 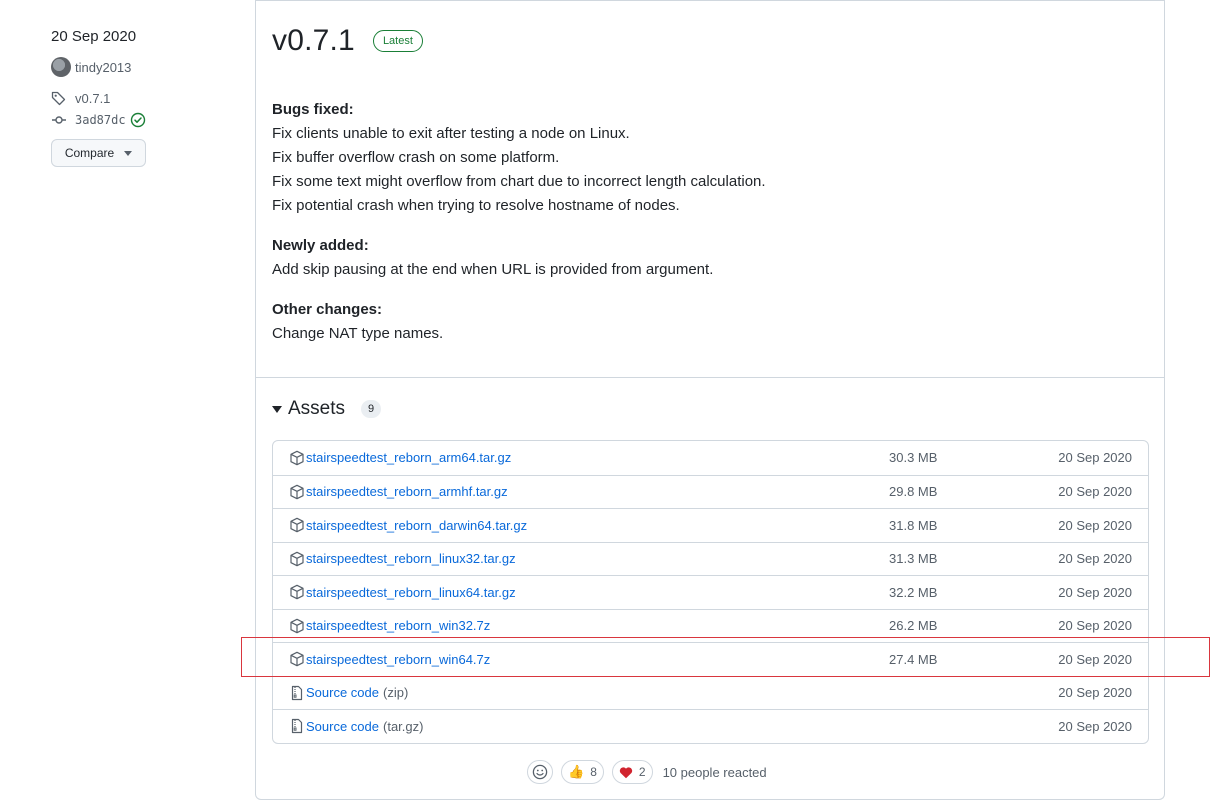 What do you see at coordinates (411, 592) in the screenshot?
I see `asset-link: stairspeedtest_reborn_linux64.tar.gz` at bounding box center [411, 592].